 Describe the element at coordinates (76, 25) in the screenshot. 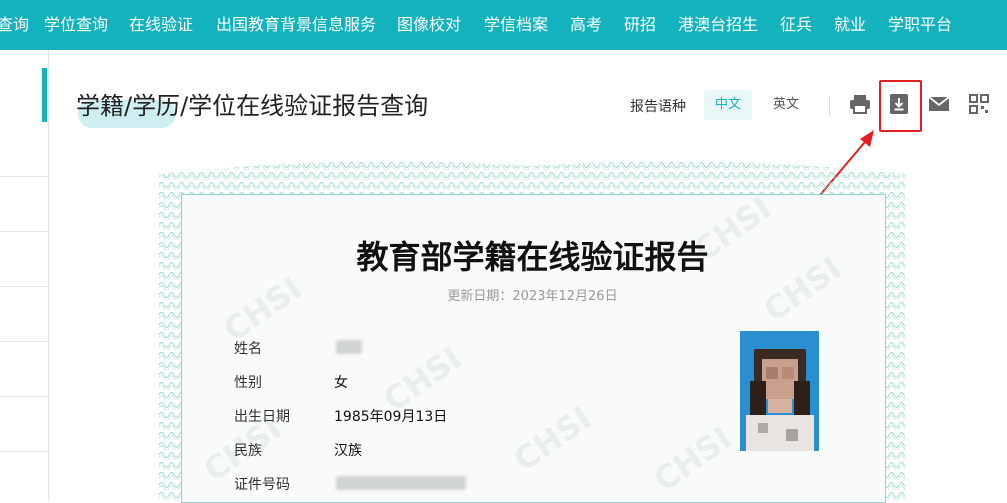

I see `nav-item-degree-query: 学位查询` at that location.